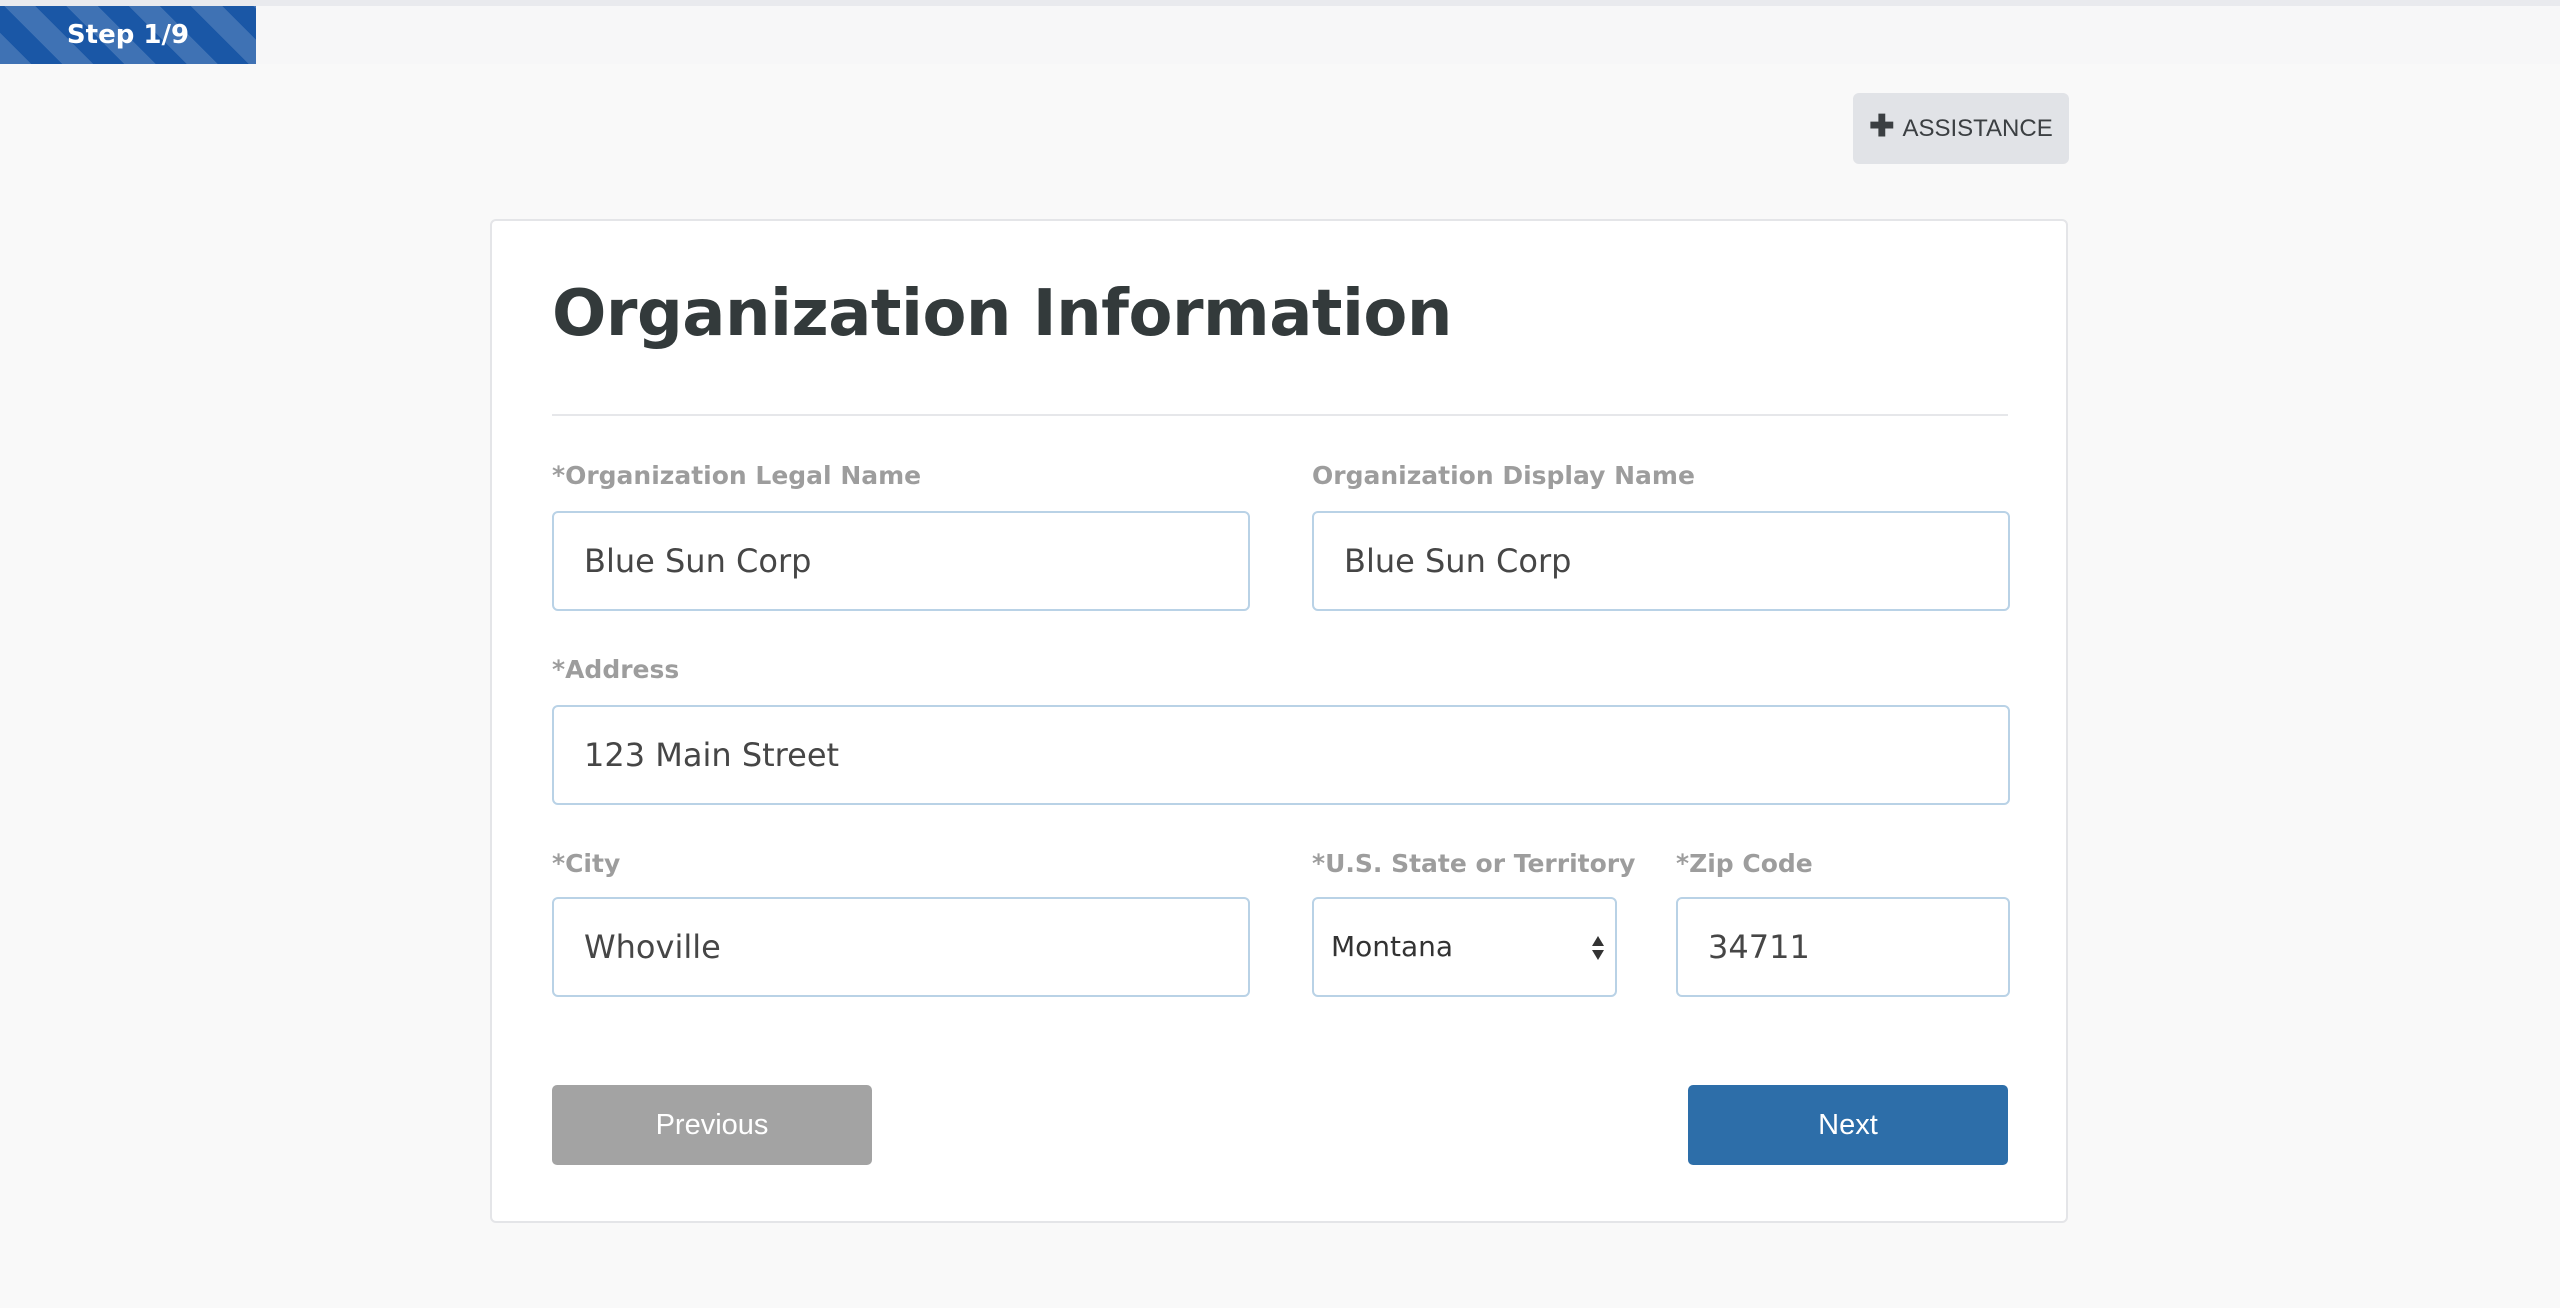  I want to click on city-label: *City, so click(586, 863).